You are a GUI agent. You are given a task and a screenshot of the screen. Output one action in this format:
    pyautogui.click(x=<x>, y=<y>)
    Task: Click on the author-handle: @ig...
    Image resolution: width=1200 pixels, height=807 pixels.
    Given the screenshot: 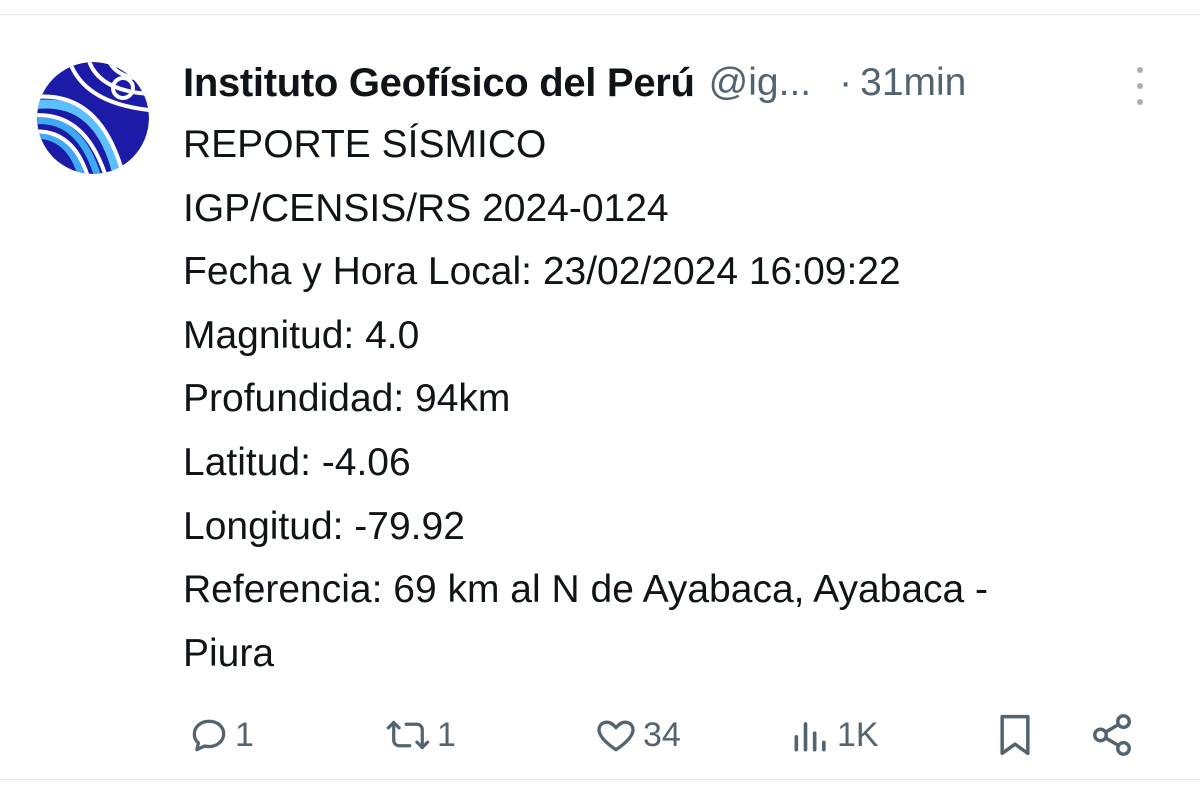 What is the action you would take?
    pyautogui.click(x=760, y=83)
    